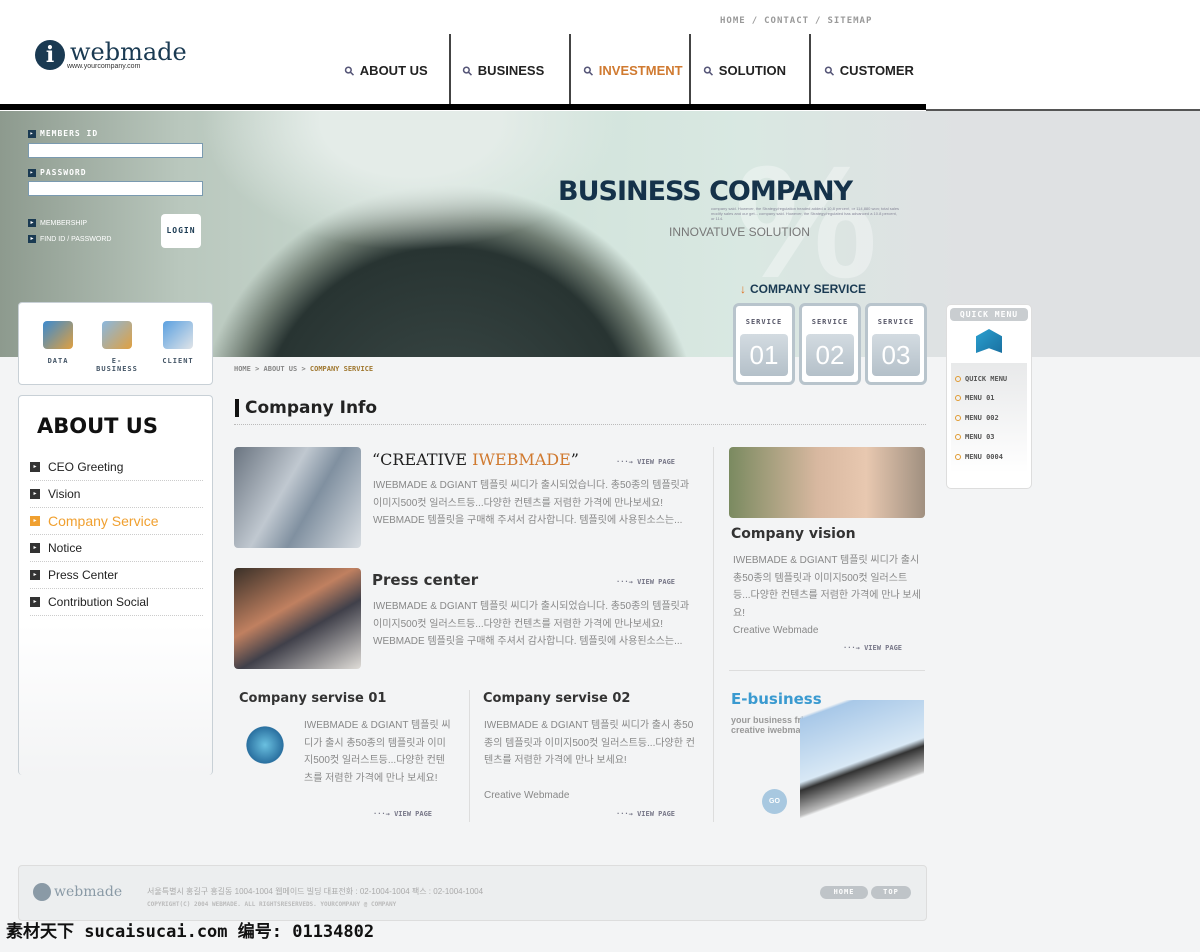  I want to click on page-title: Company Info, so click(306, 408).